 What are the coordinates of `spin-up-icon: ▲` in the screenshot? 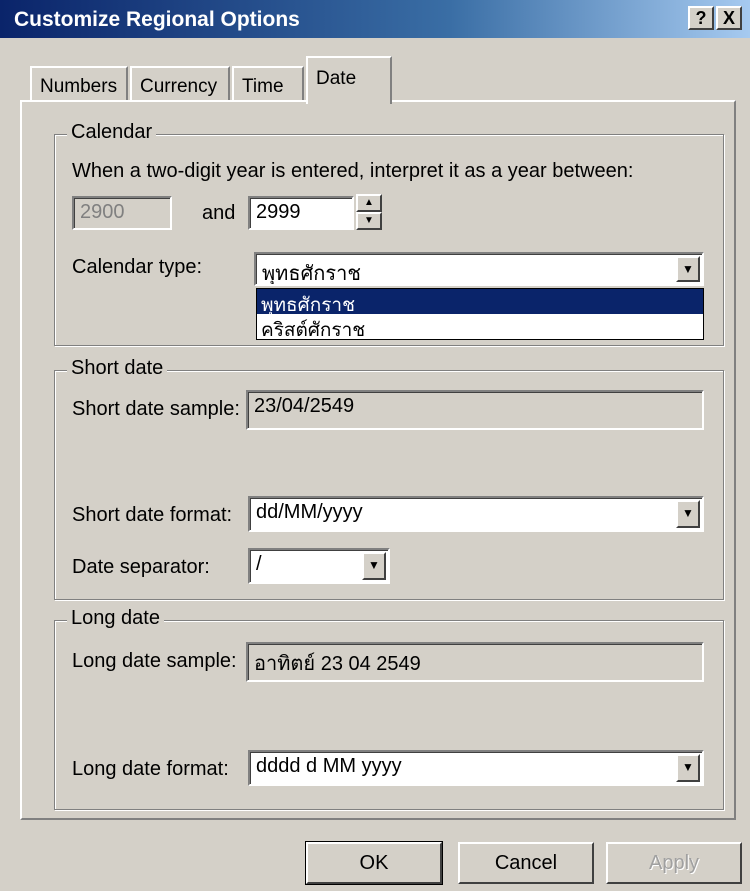 It's located at (369, 203).